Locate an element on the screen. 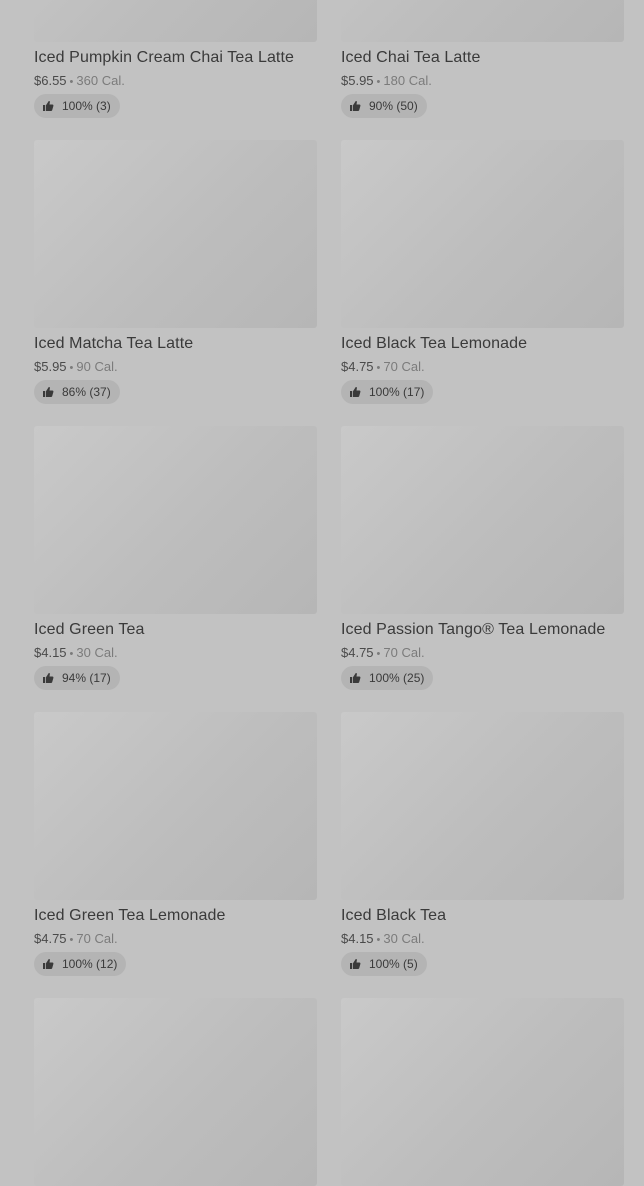  rating-badge: 86% (37) is located at coordinates (77, 392).